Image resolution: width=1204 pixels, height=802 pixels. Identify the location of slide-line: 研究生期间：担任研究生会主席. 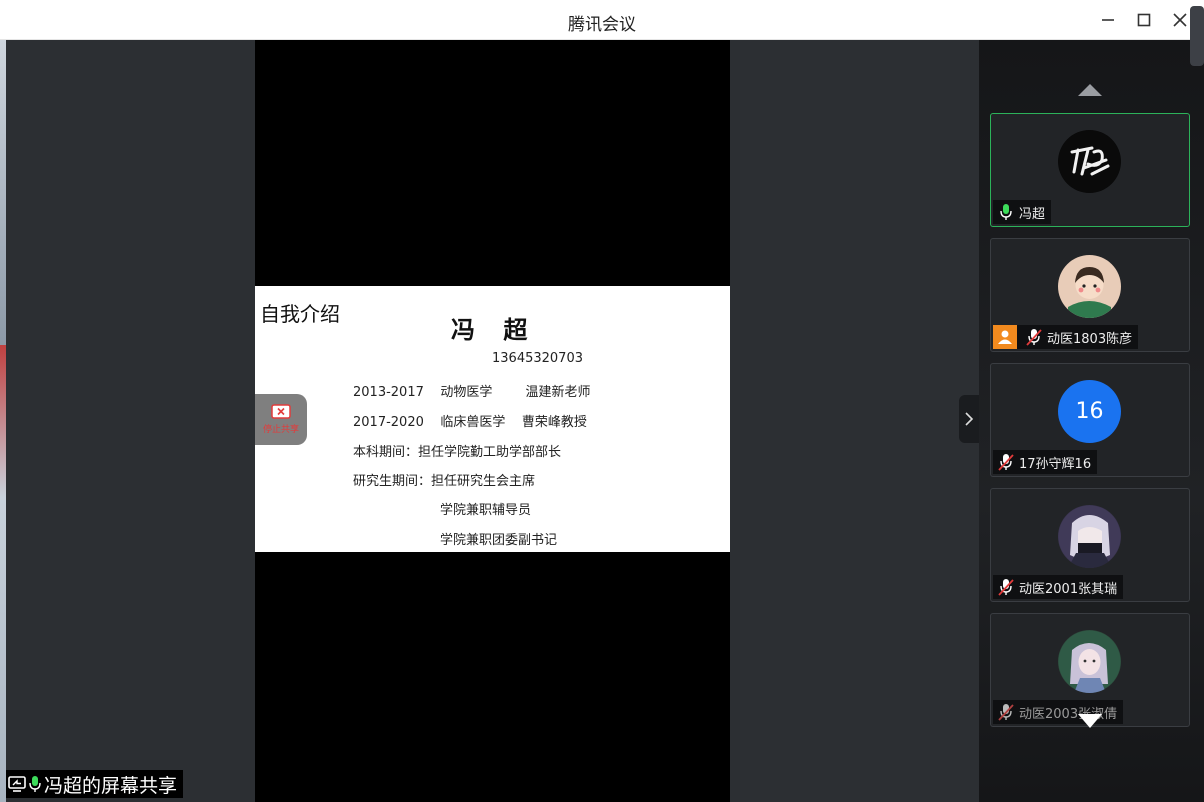
(444, 481).